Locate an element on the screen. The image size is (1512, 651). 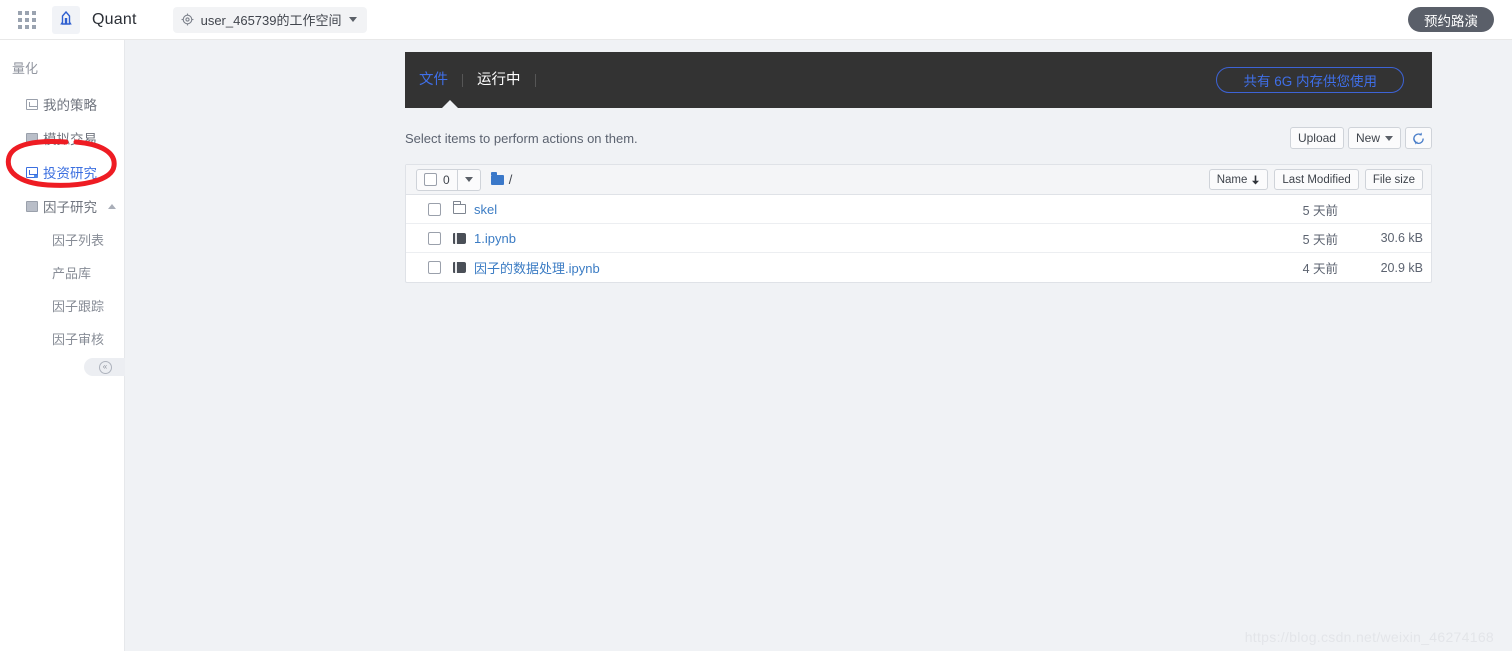
sidebar-item-investment-research: 投资研究 is located at coordinates (62, 172).